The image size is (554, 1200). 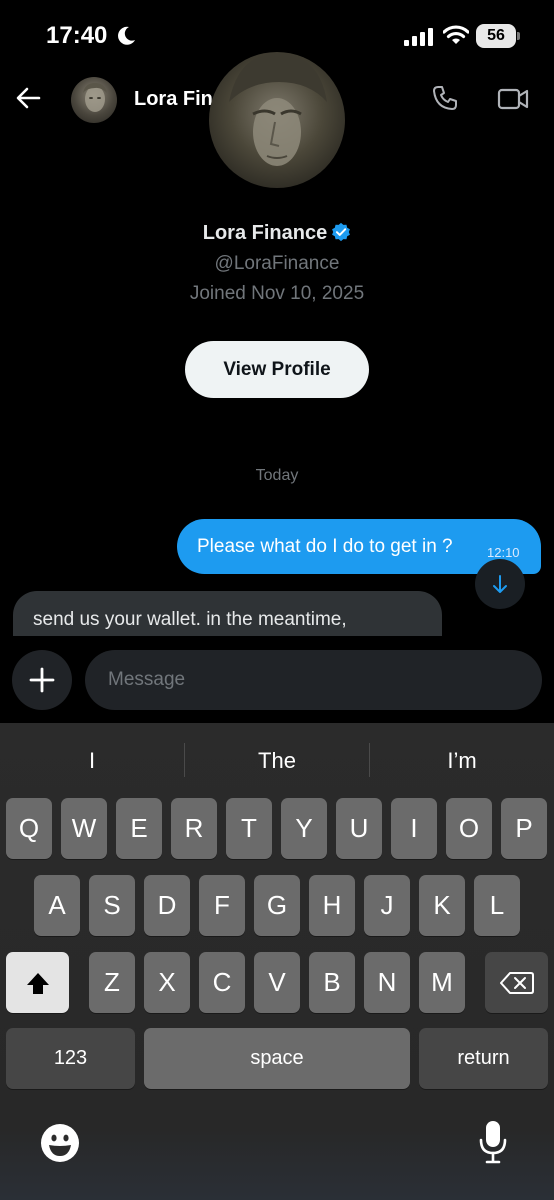 What do you see at coordinates (414, 828) in the screenshot?
I see `key-i: I` at bounding box center [414, 828].